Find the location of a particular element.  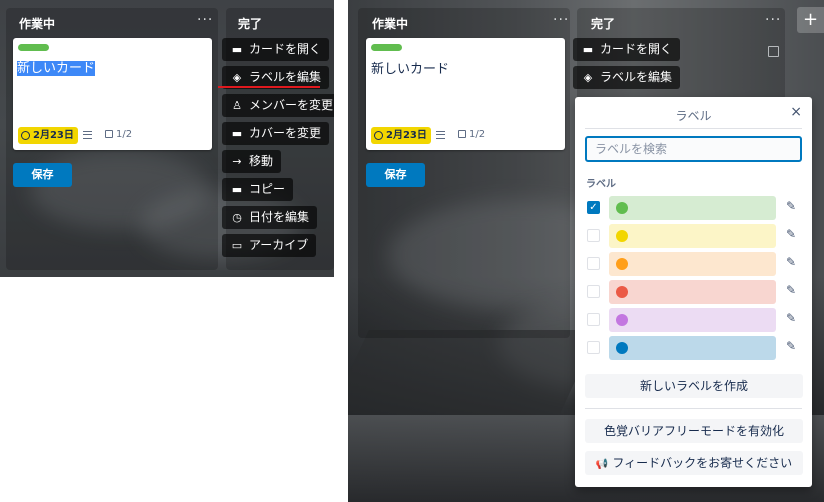

feedback-button: 📢 フィードバックをお寄せください is located at coordinates (694, 463).